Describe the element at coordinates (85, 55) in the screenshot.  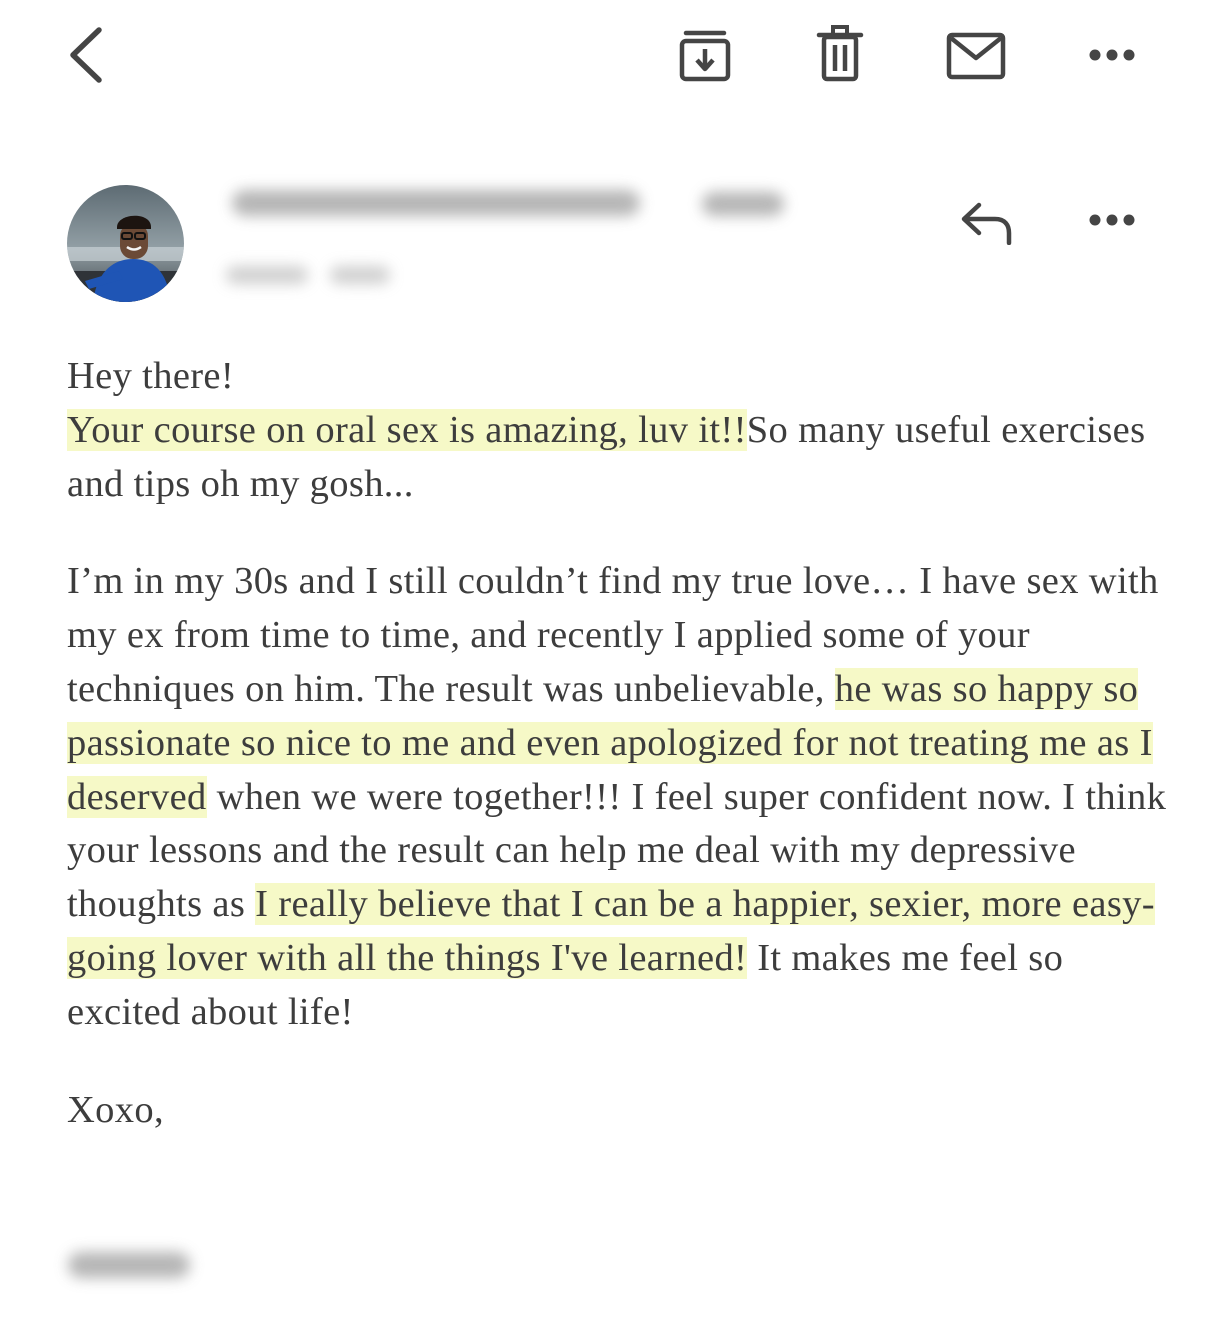
I see `back-arrow-icon` at that location.